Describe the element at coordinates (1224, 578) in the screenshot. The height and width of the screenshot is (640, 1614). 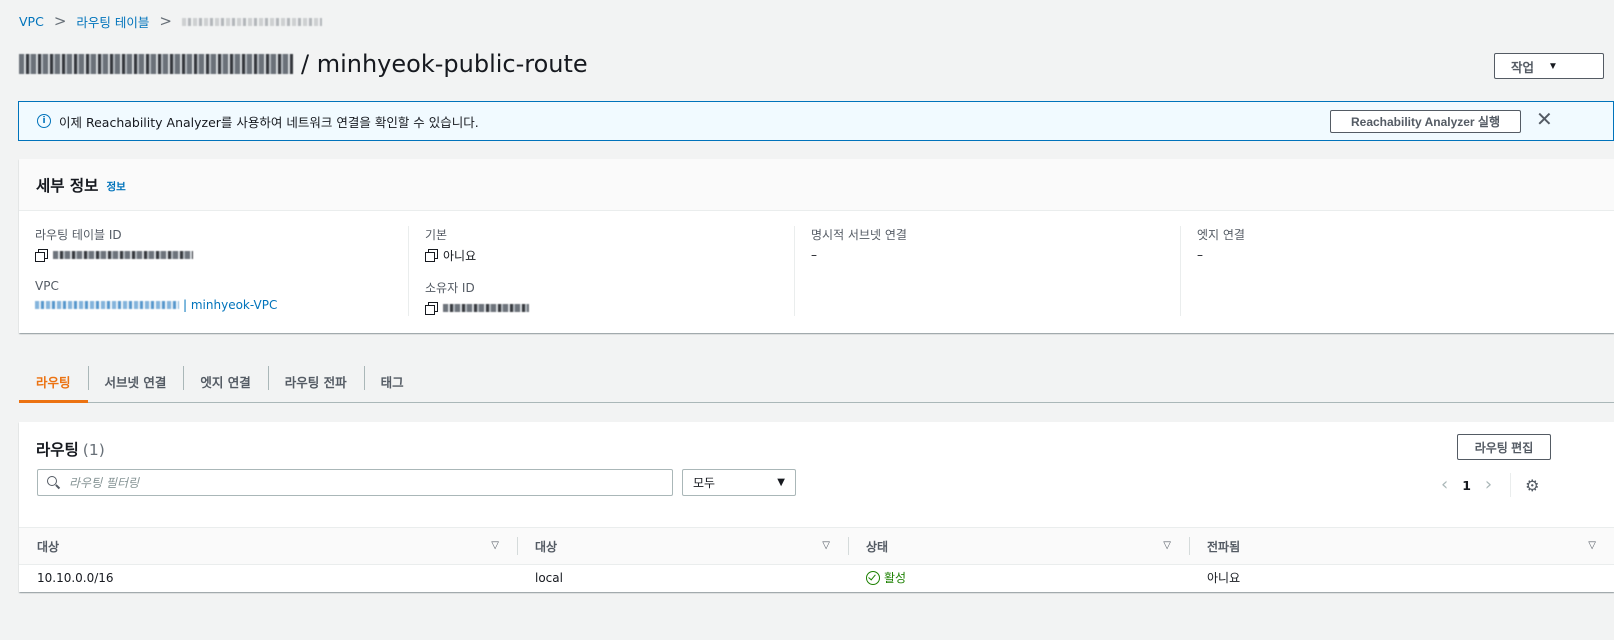
I see `cell-propagated: 아니요` at that location.